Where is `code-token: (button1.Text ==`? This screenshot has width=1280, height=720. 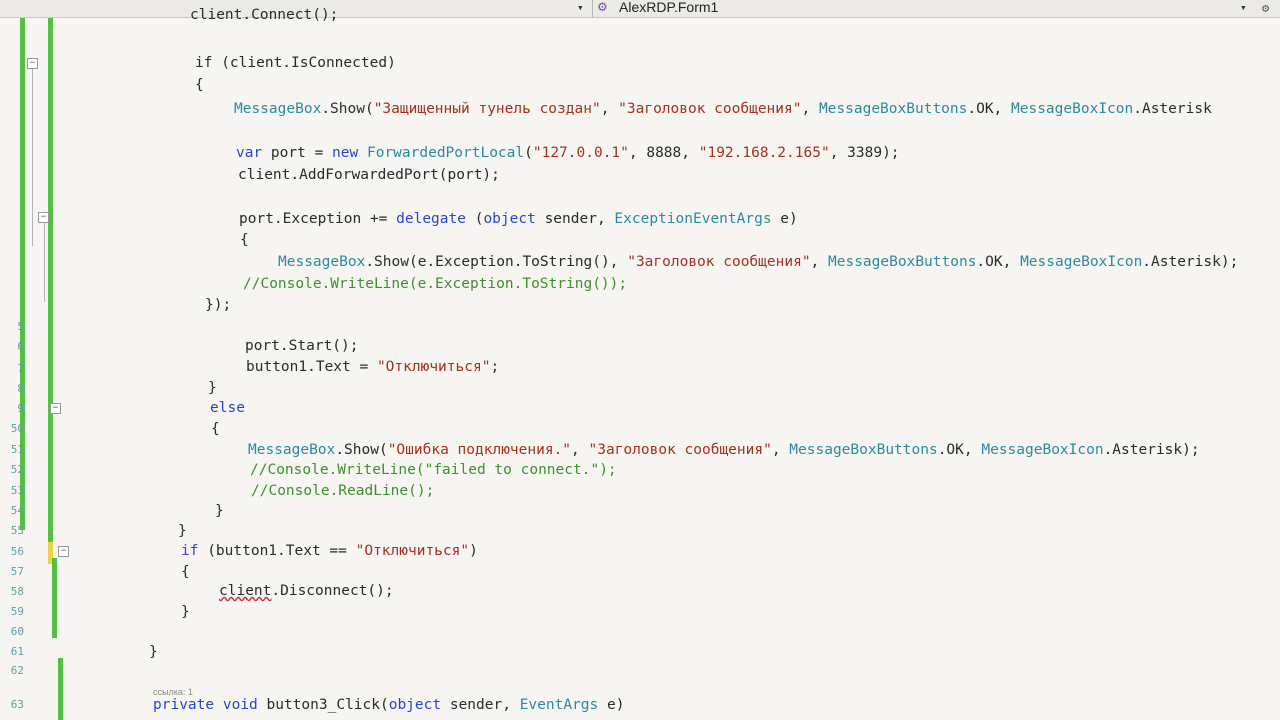 code-token: (button1.Text == is located at coordinates (277, 551).